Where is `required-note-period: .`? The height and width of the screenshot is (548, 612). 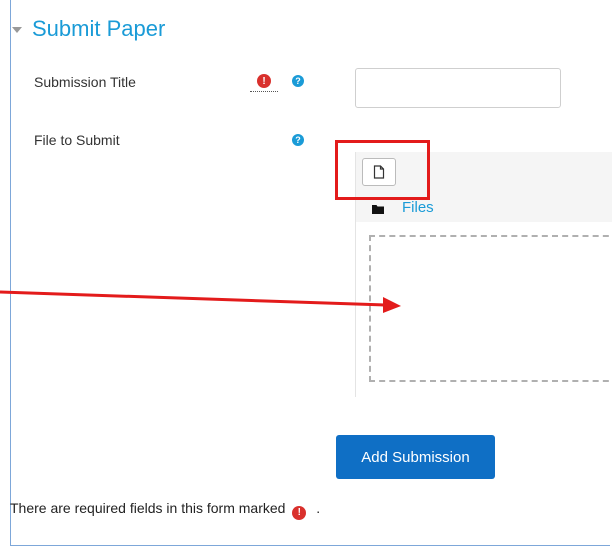
required-note-period: . is located at coordinates (318, 508).